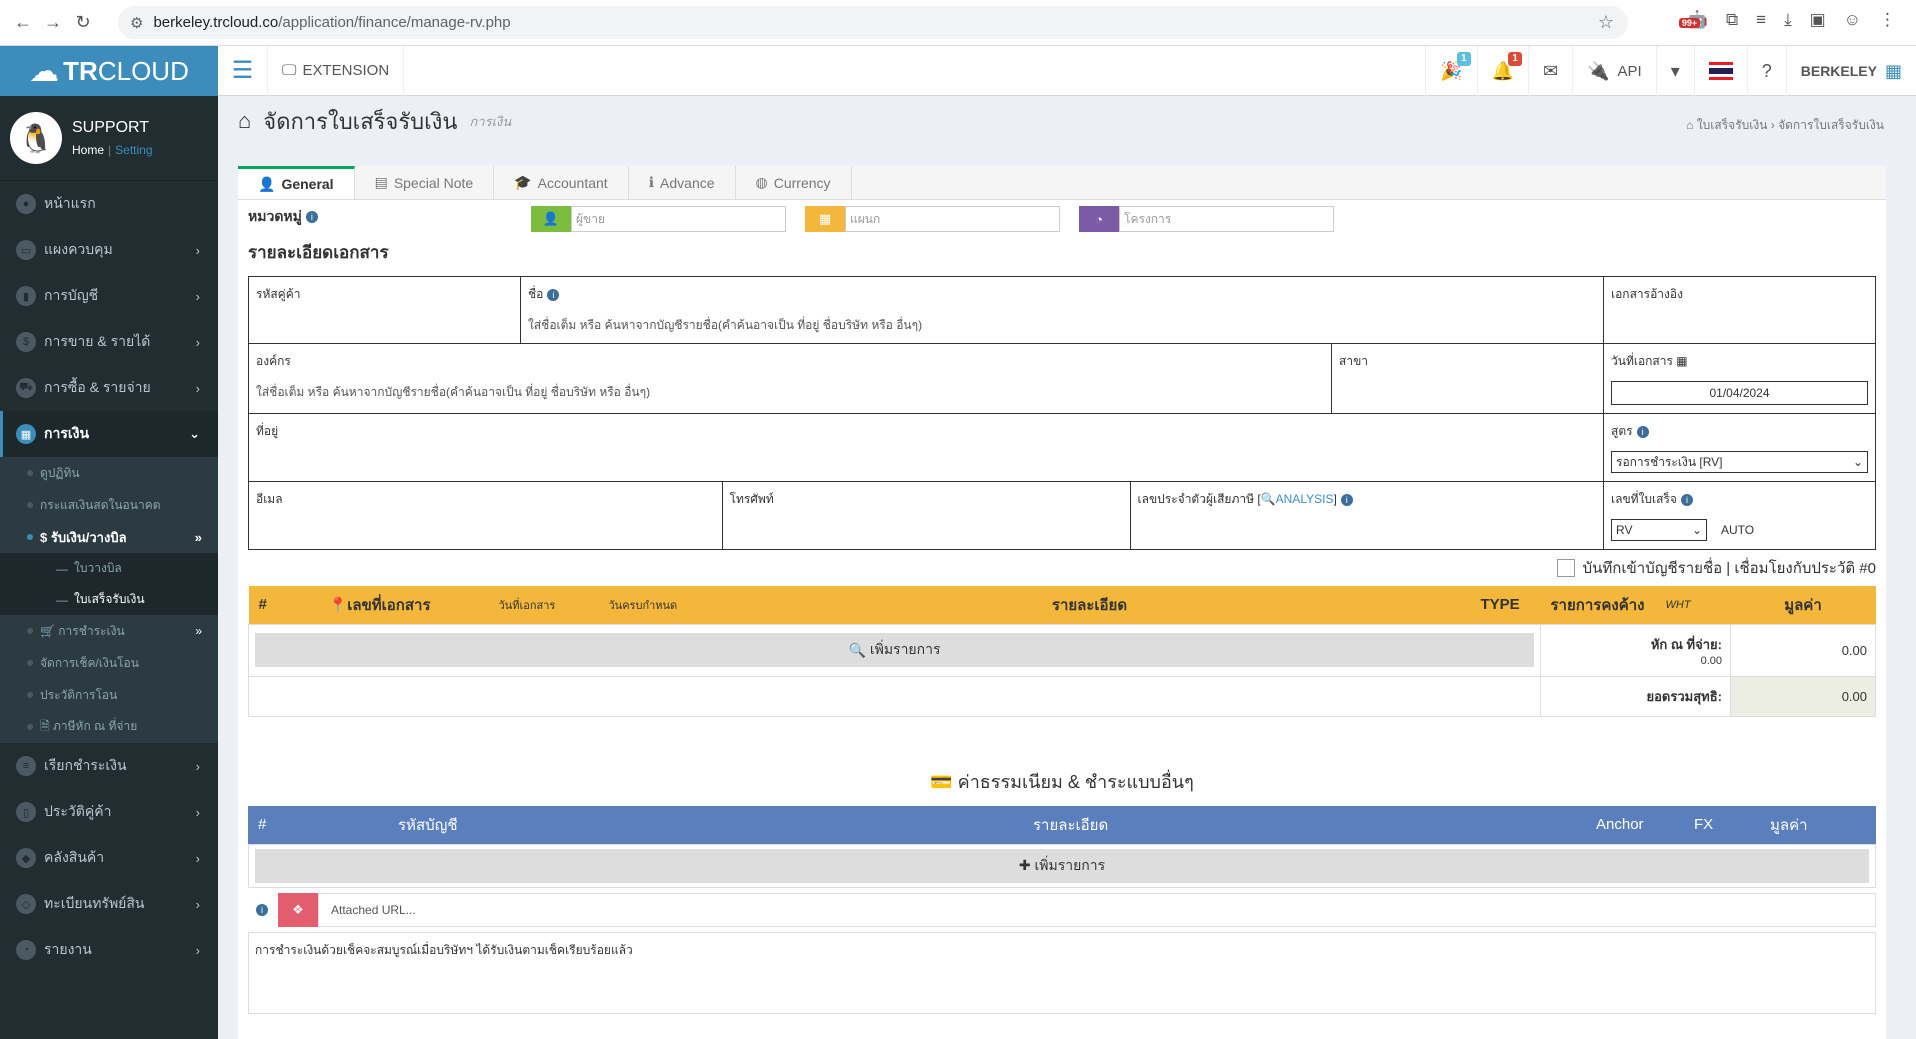 The height and width of the screenshot is (1039, 1916). What do you see at coordinates (1788, 20) in the screenshot?
I see `download-icon: ⤓` at bounding box center [1788, 20].